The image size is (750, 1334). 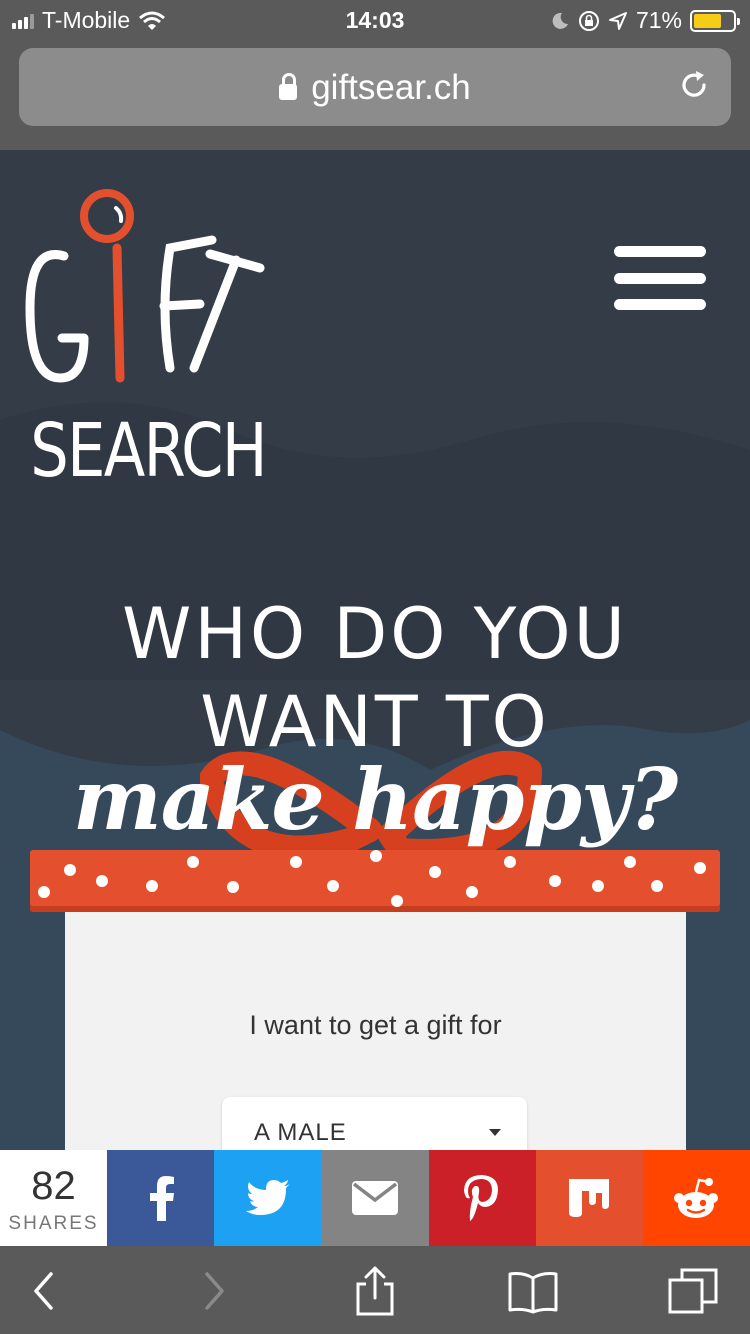 What do you see at coordinates (375, 634) in the screenshot?
I see `hero-line-1: WHO DO YOU` at bounding box center [375, 634].